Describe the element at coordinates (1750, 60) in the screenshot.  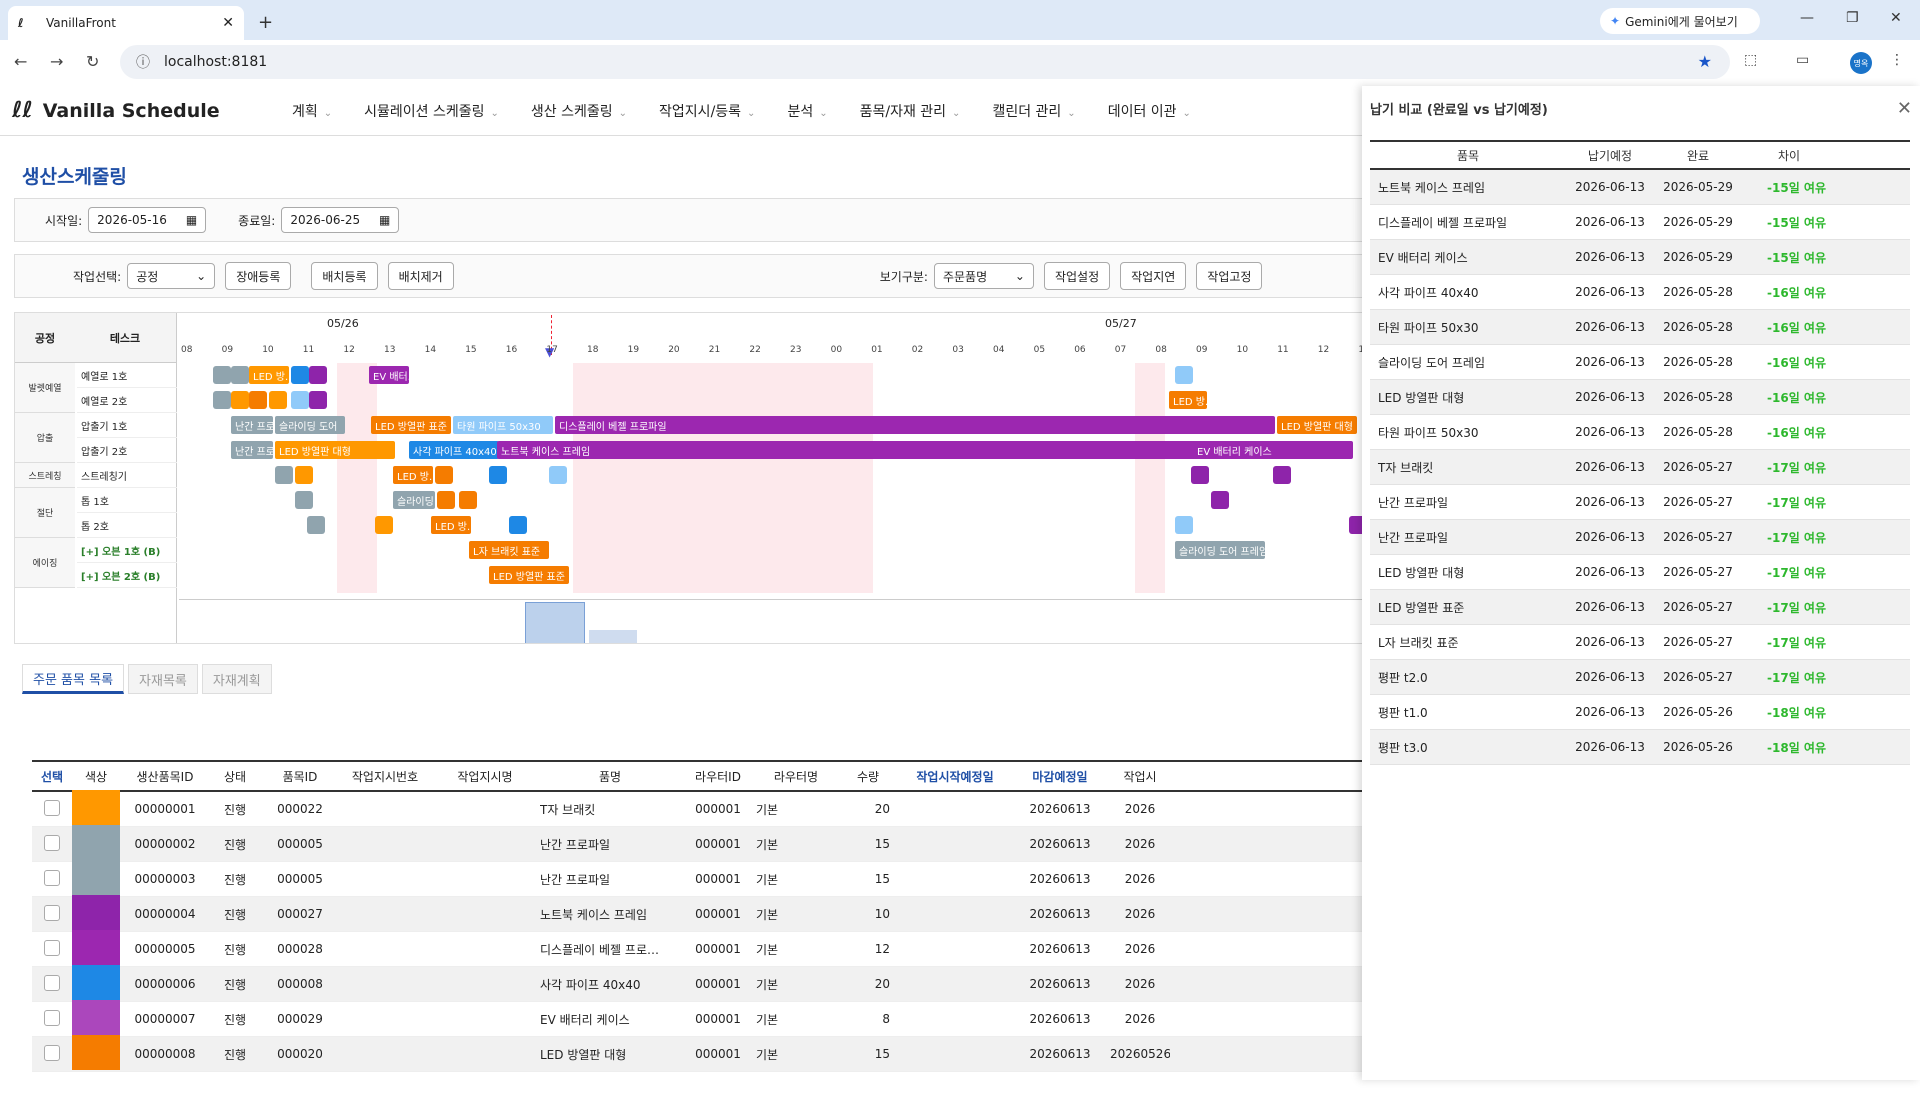
I see `extensions-icon: ⬚` at that location.